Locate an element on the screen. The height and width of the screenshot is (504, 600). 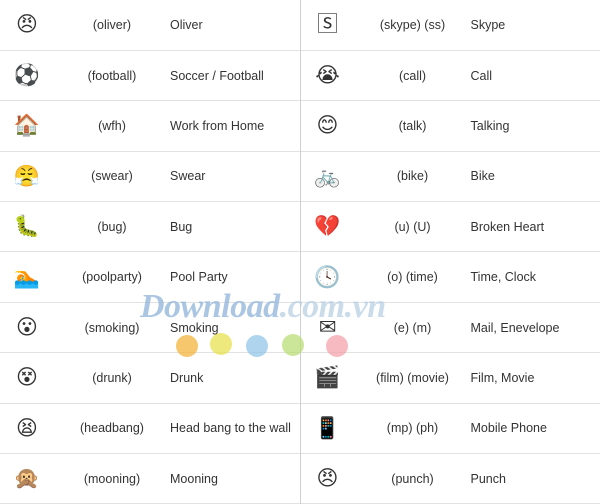
emoticon-icon-cell: 😭 is located at coordinates (327, 76).